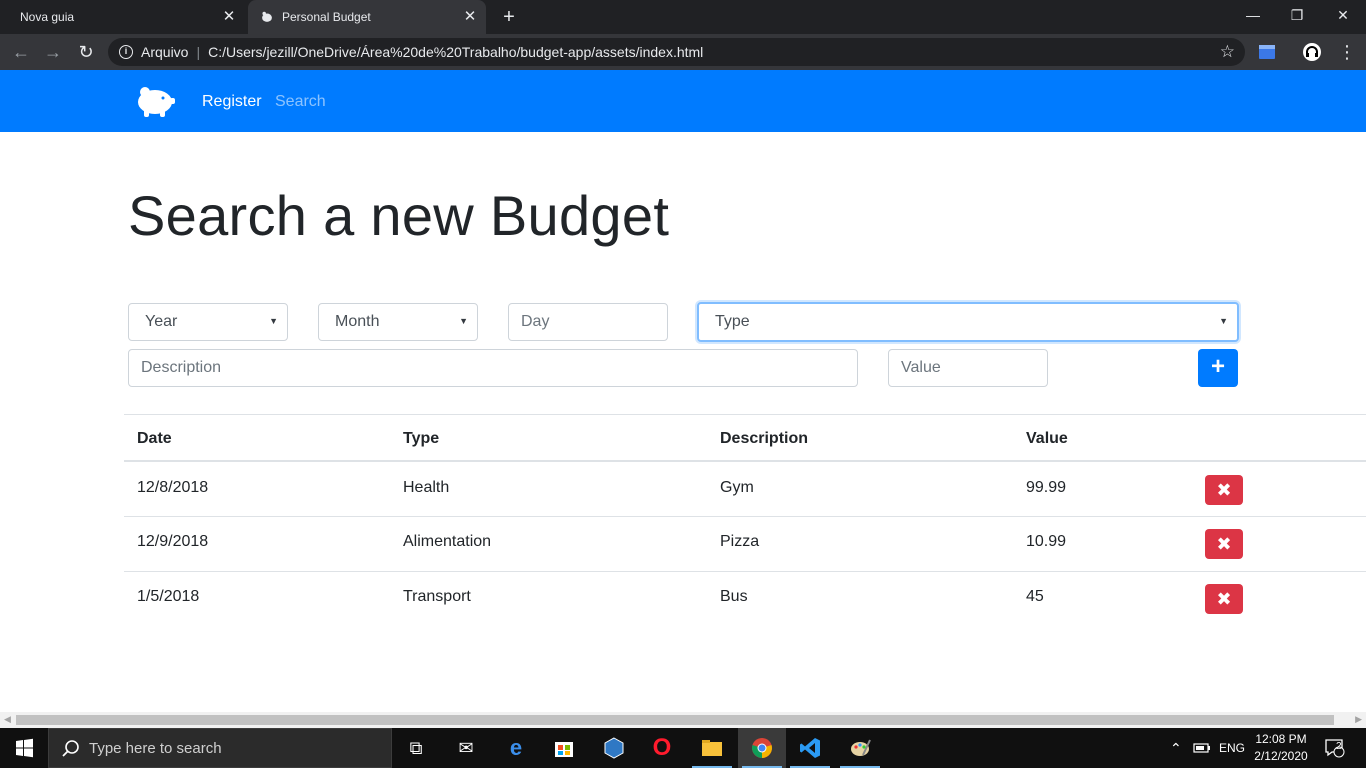 Image resolution: width=1366 pixels, height=768 pixels. What do you see at coordinates (968, 368) in the screenshot?
I see `value-input: Value` at bounding box center [968, 368].